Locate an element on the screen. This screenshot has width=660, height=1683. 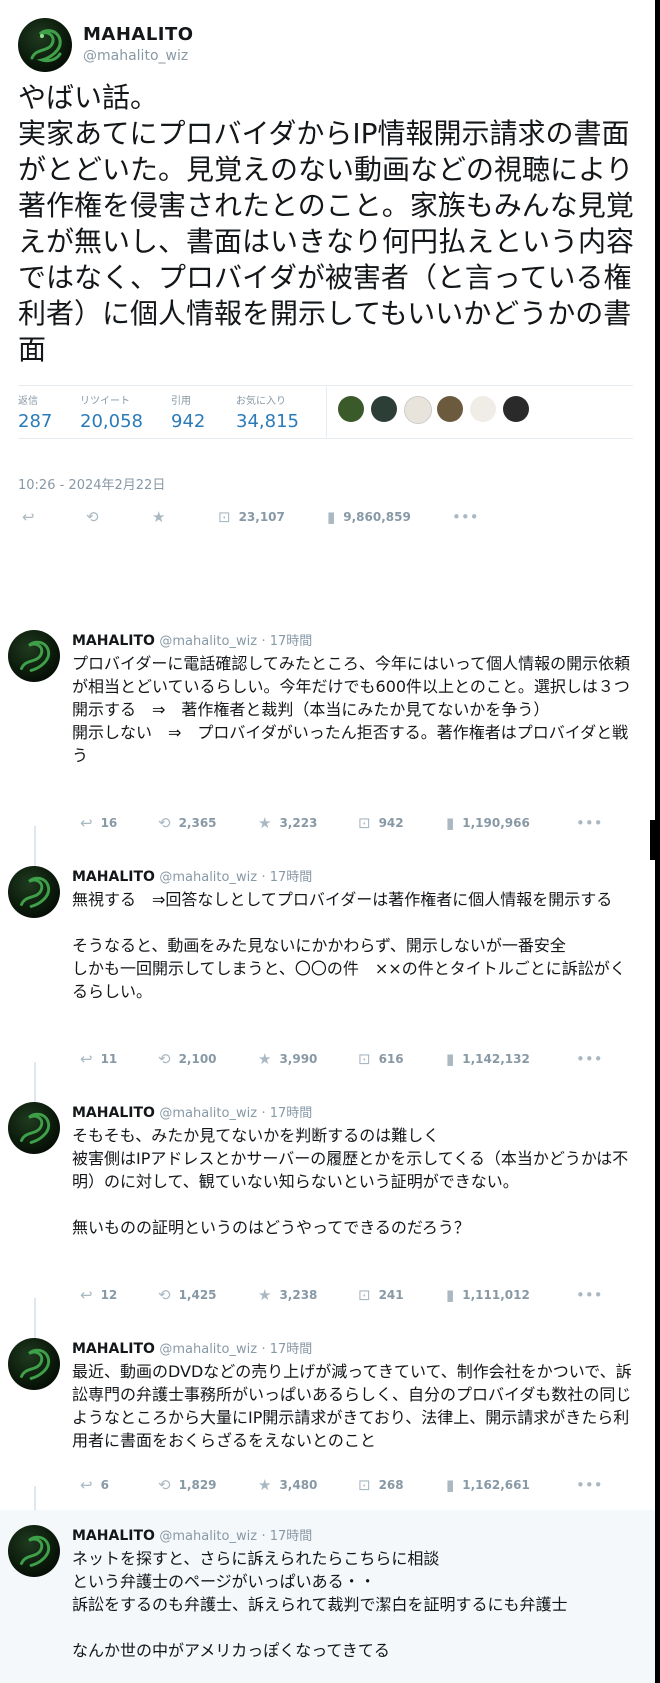
book-button: ⊡ 268 is located at coordinates (381, 1485).